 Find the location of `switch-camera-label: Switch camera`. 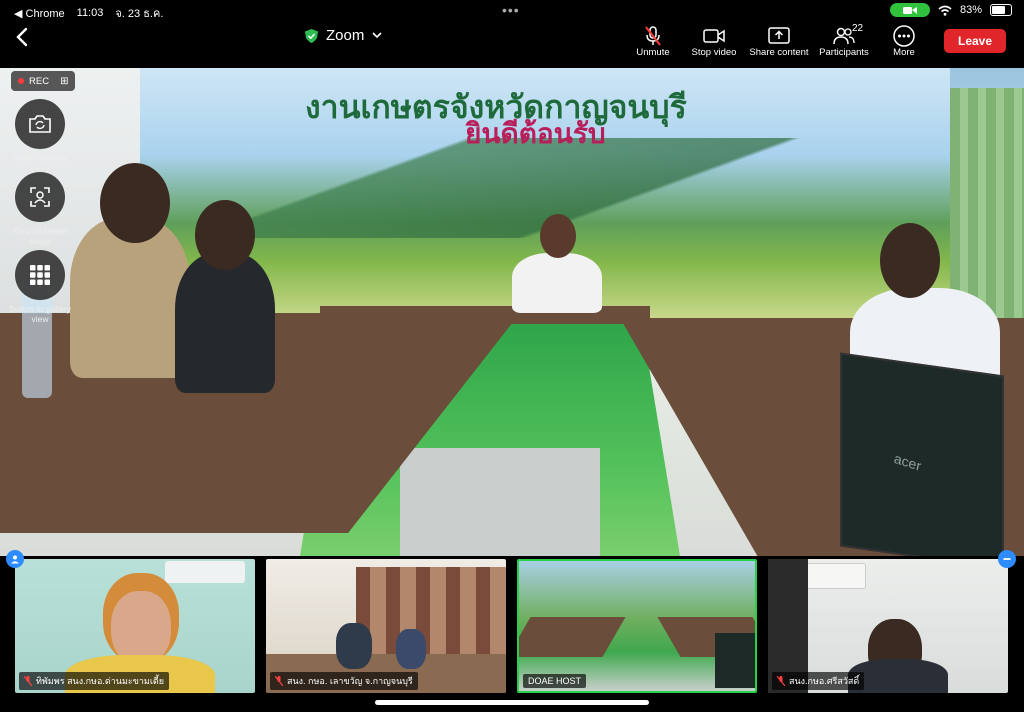

switch-camera-label: Switch camera is located at coordinates (40, 158).